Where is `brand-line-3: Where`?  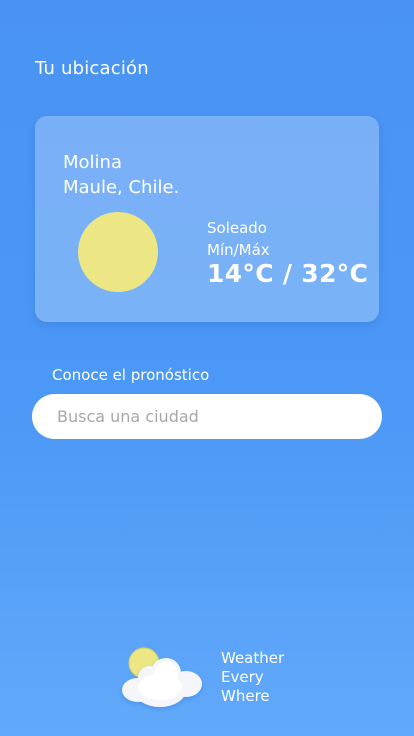
brand-line-3: Where is located at coordinates (245, 696).